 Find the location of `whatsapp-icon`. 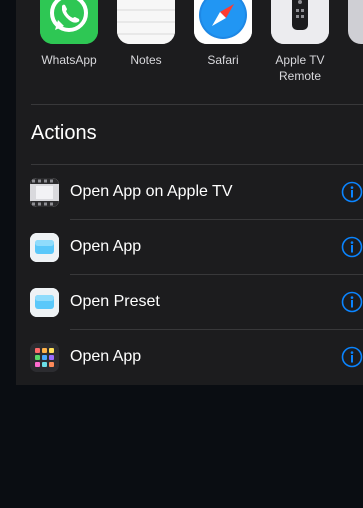

whatsapp-icon is located at coordinates (69, 22).